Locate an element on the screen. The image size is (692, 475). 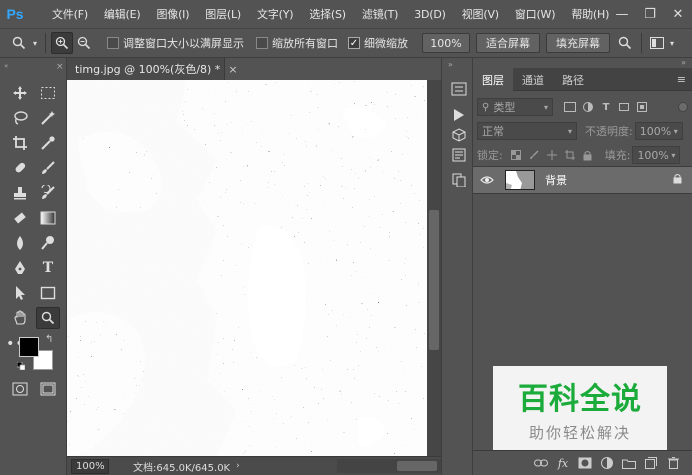
menu-window: 窗口(W) is located at coordinates (535, 14).